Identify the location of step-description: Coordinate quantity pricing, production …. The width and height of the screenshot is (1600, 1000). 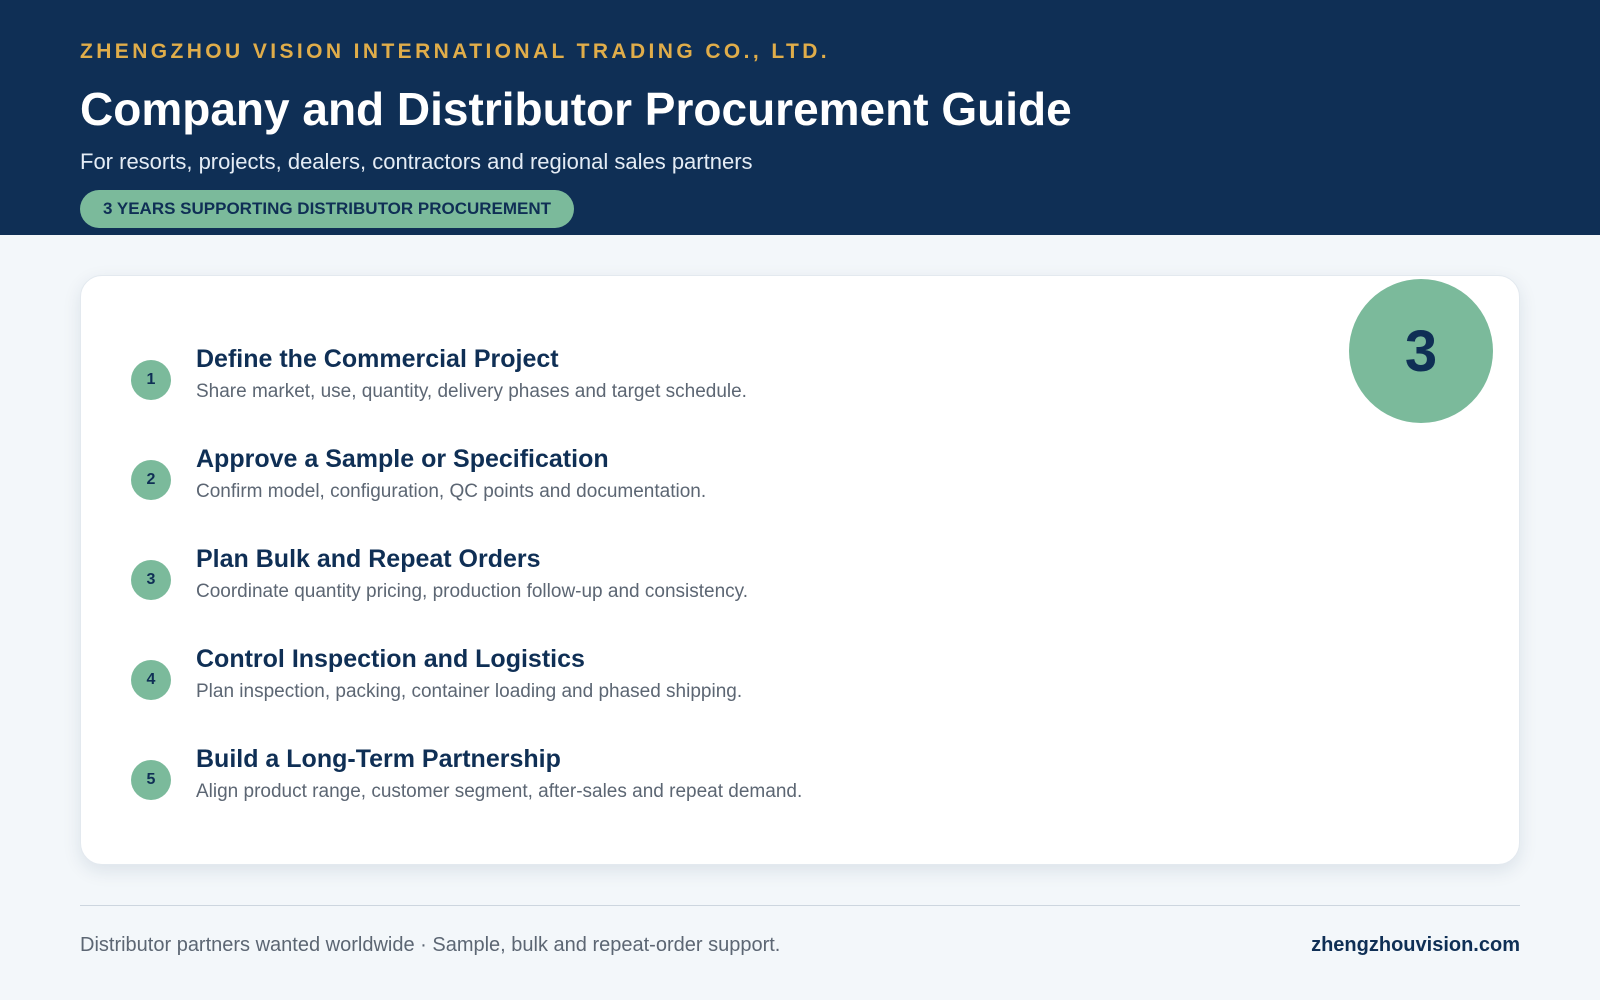
(472, 591).